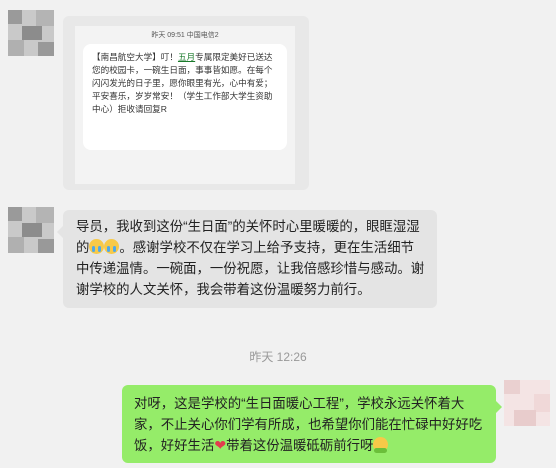 The width and height of the screenshot is (556, 468). I want to click on heart-icon: ❤, so click(220, 445).